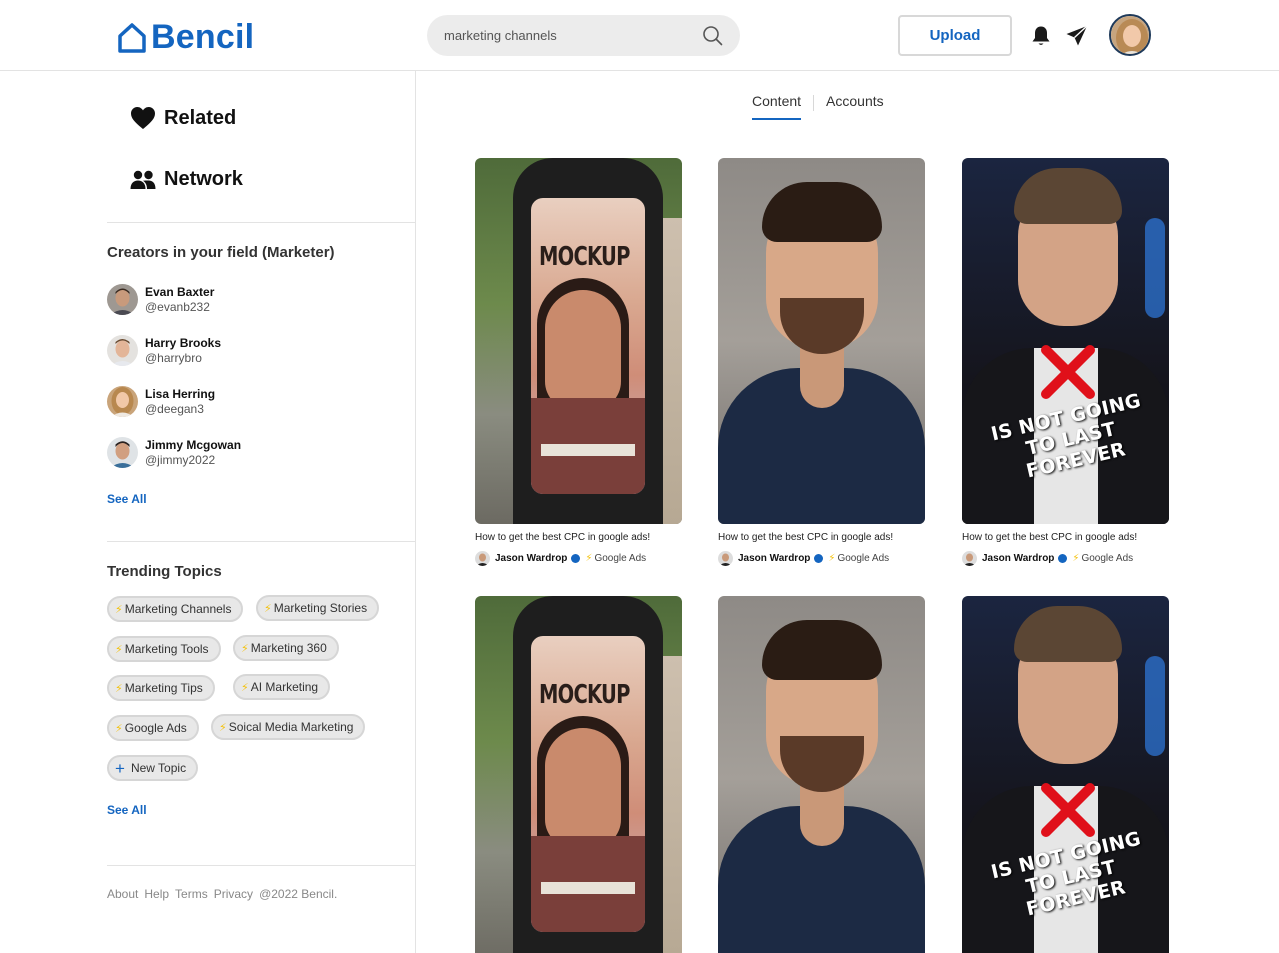  I want to click on upload-button: Upload, so click(955, 35).